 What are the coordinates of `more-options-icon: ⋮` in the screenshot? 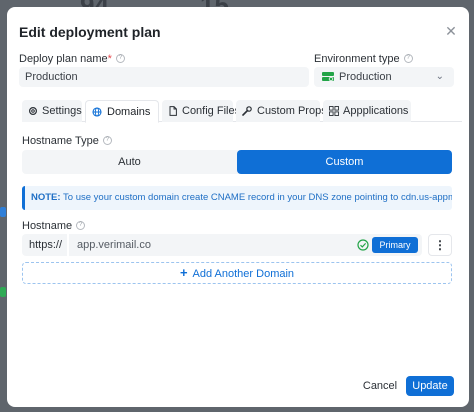 It's located at (440, 245).